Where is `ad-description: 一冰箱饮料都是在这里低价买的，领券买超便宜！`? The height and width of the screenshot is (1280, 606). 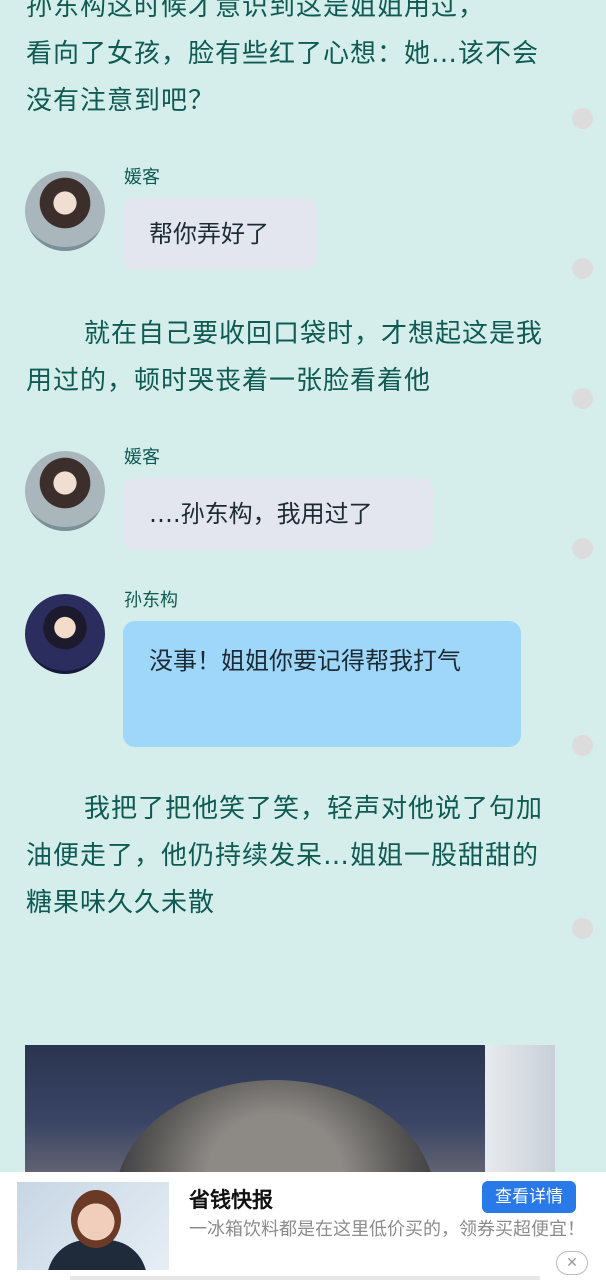 ad-description: 一冰箱饮料都是在这里低价买的，领券买超便宜！ is located at coordinates (387, 1229).